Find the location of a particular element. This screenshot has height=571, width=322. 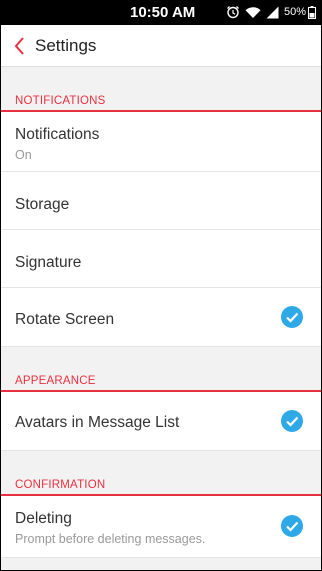

setting-rotate-screen: Rotate Screen is located at coordinates (161, 317).